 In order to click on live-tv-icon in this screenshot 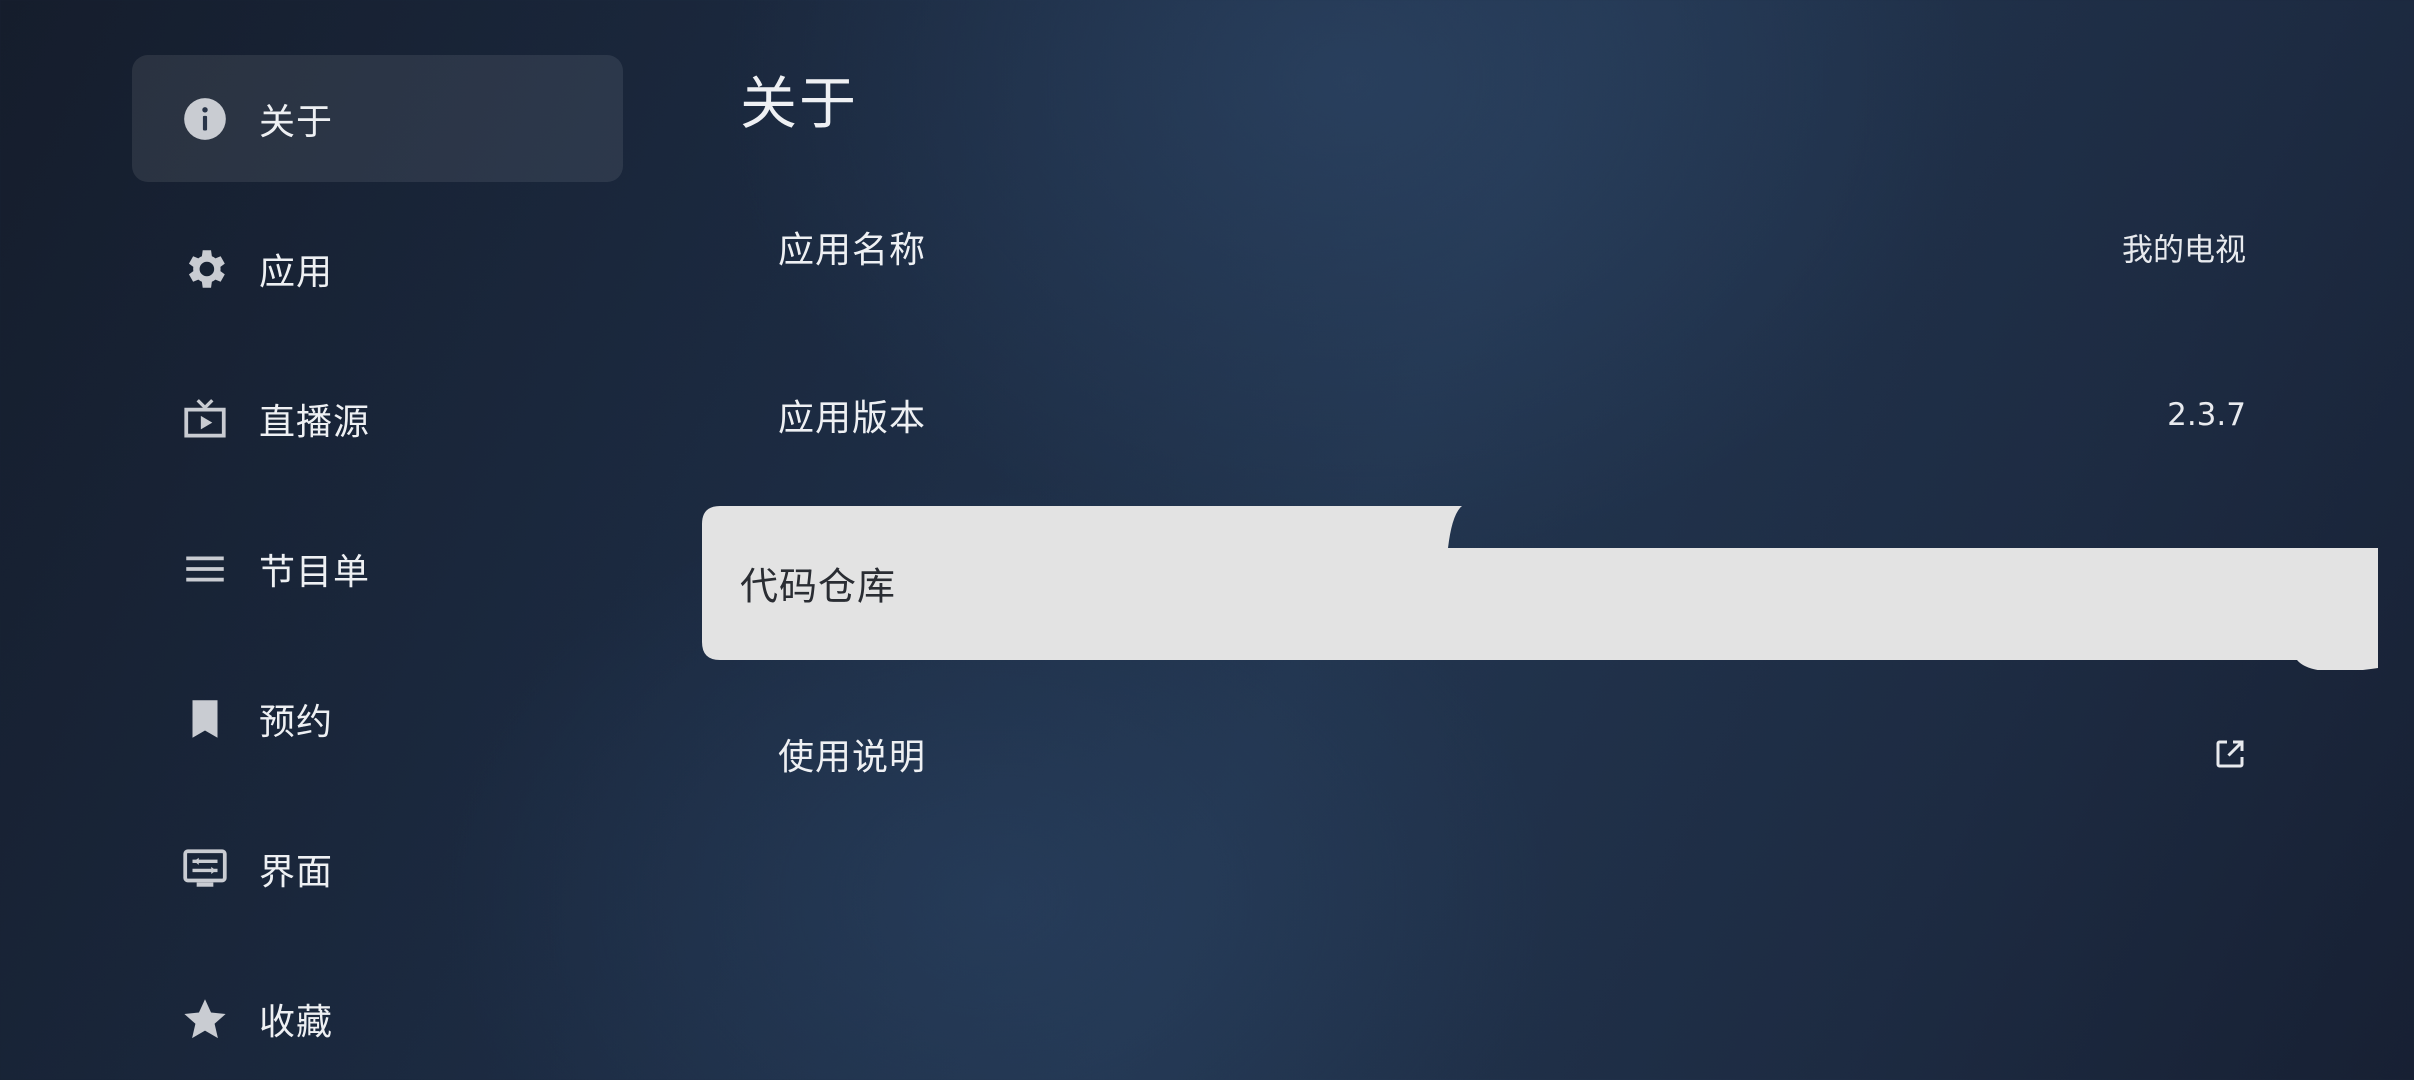, I will do `click(205, 419)`.